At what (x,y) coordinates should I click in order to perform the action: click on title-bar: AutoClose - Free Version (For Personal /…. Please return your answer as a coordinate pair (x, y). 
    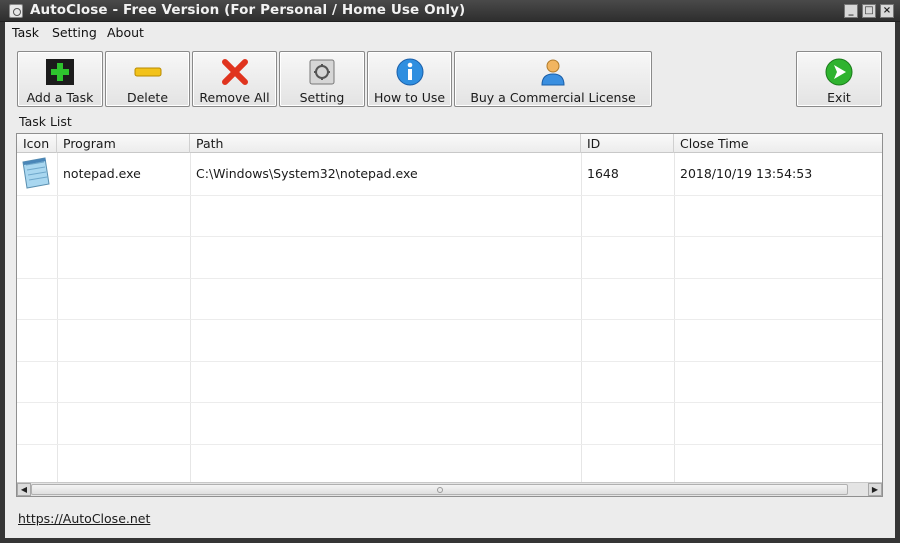
    Looking at the image, I should click on (450, 11).